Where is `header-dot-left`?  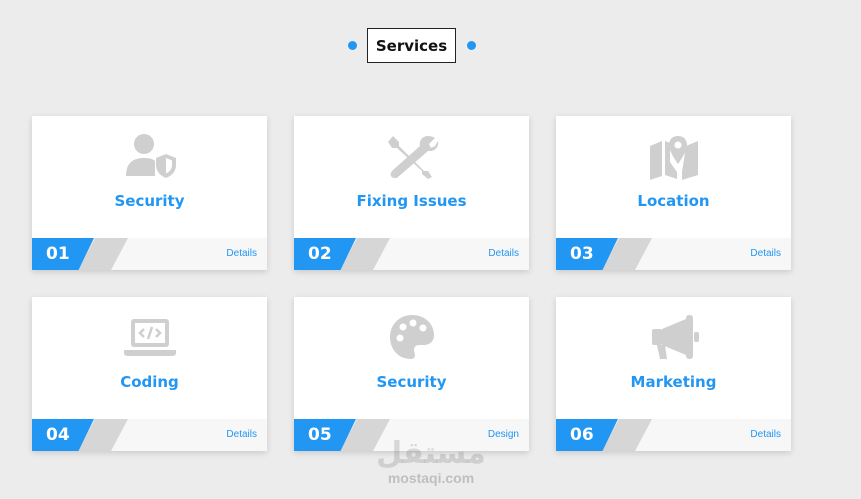
header-dot-left is located at coordinates (352, 45).